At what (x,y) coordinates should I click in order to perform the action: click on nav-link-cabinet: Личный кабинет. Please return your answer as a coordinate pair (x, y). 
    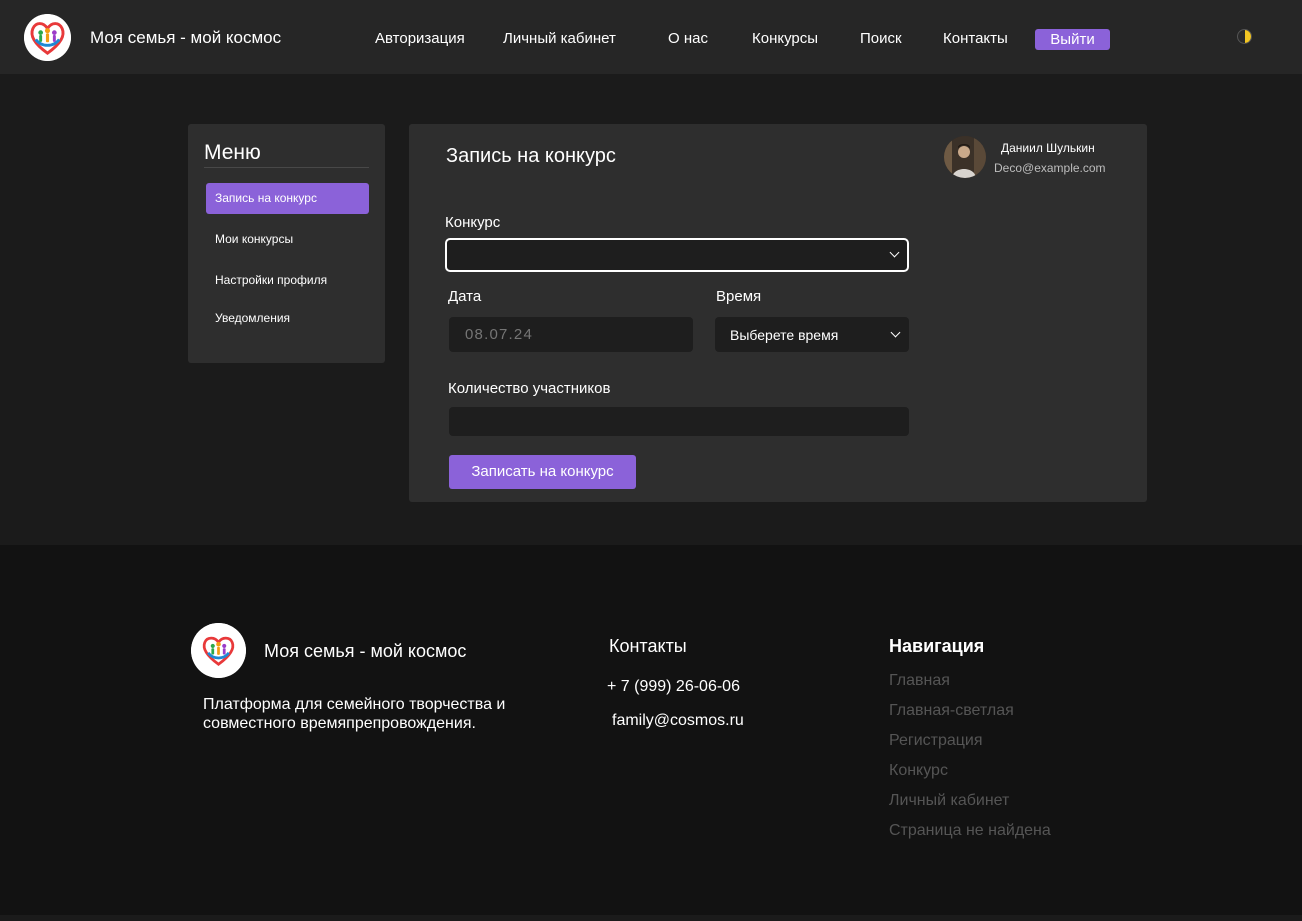
    Looking at the image, I should click on (559, 38).